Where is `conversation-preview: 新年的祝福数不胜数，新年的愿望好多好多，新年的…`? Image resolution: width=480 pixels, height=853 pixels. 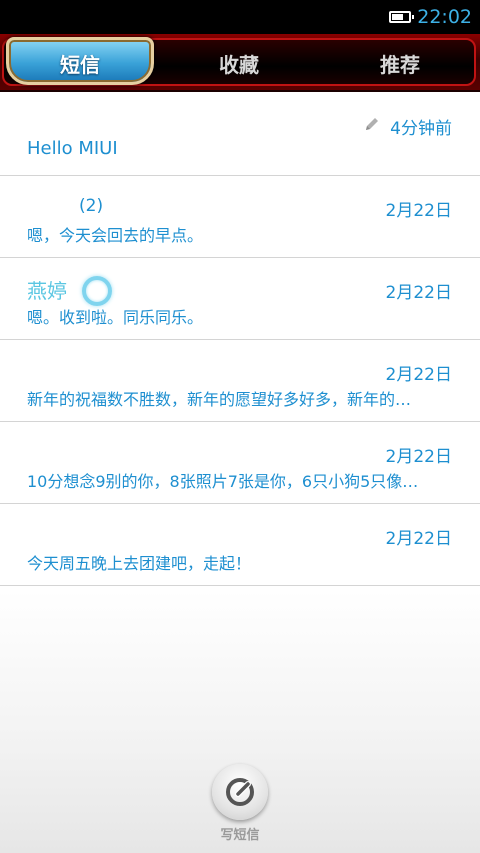
conversation-preview: 新年的祝福数不胜数，新年的愿望好多好多，新年的… is located at coordinates (219, 399).